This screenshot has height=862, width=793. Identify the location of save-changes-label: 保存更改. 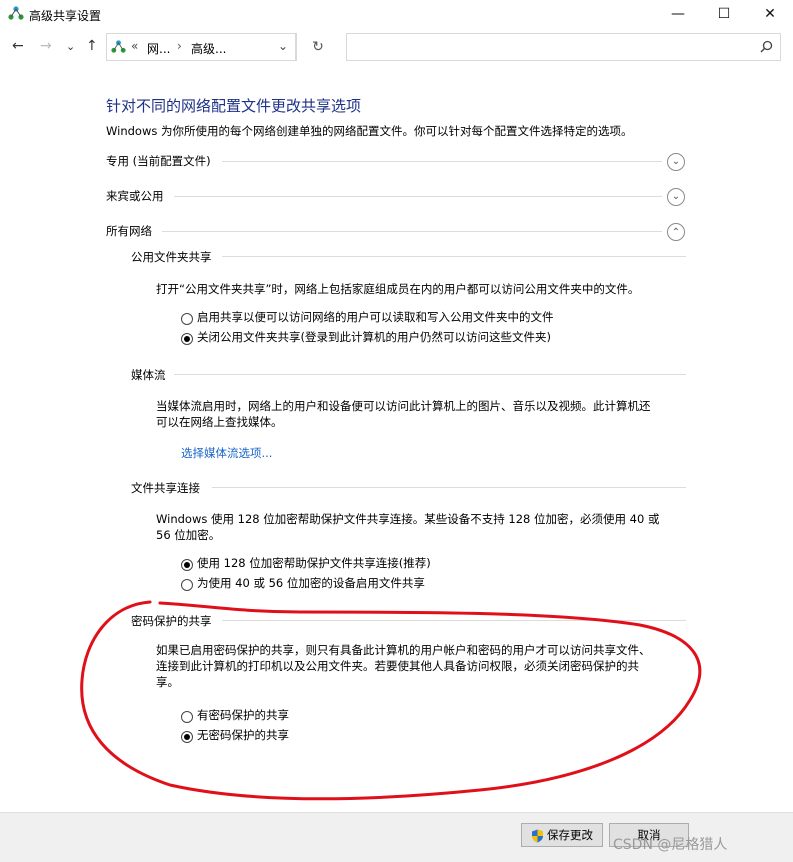
(570, 835).